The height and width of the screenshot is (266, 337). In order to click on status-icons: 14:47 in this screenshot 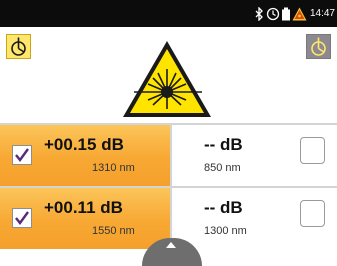, I will do `click(294, 13)`.